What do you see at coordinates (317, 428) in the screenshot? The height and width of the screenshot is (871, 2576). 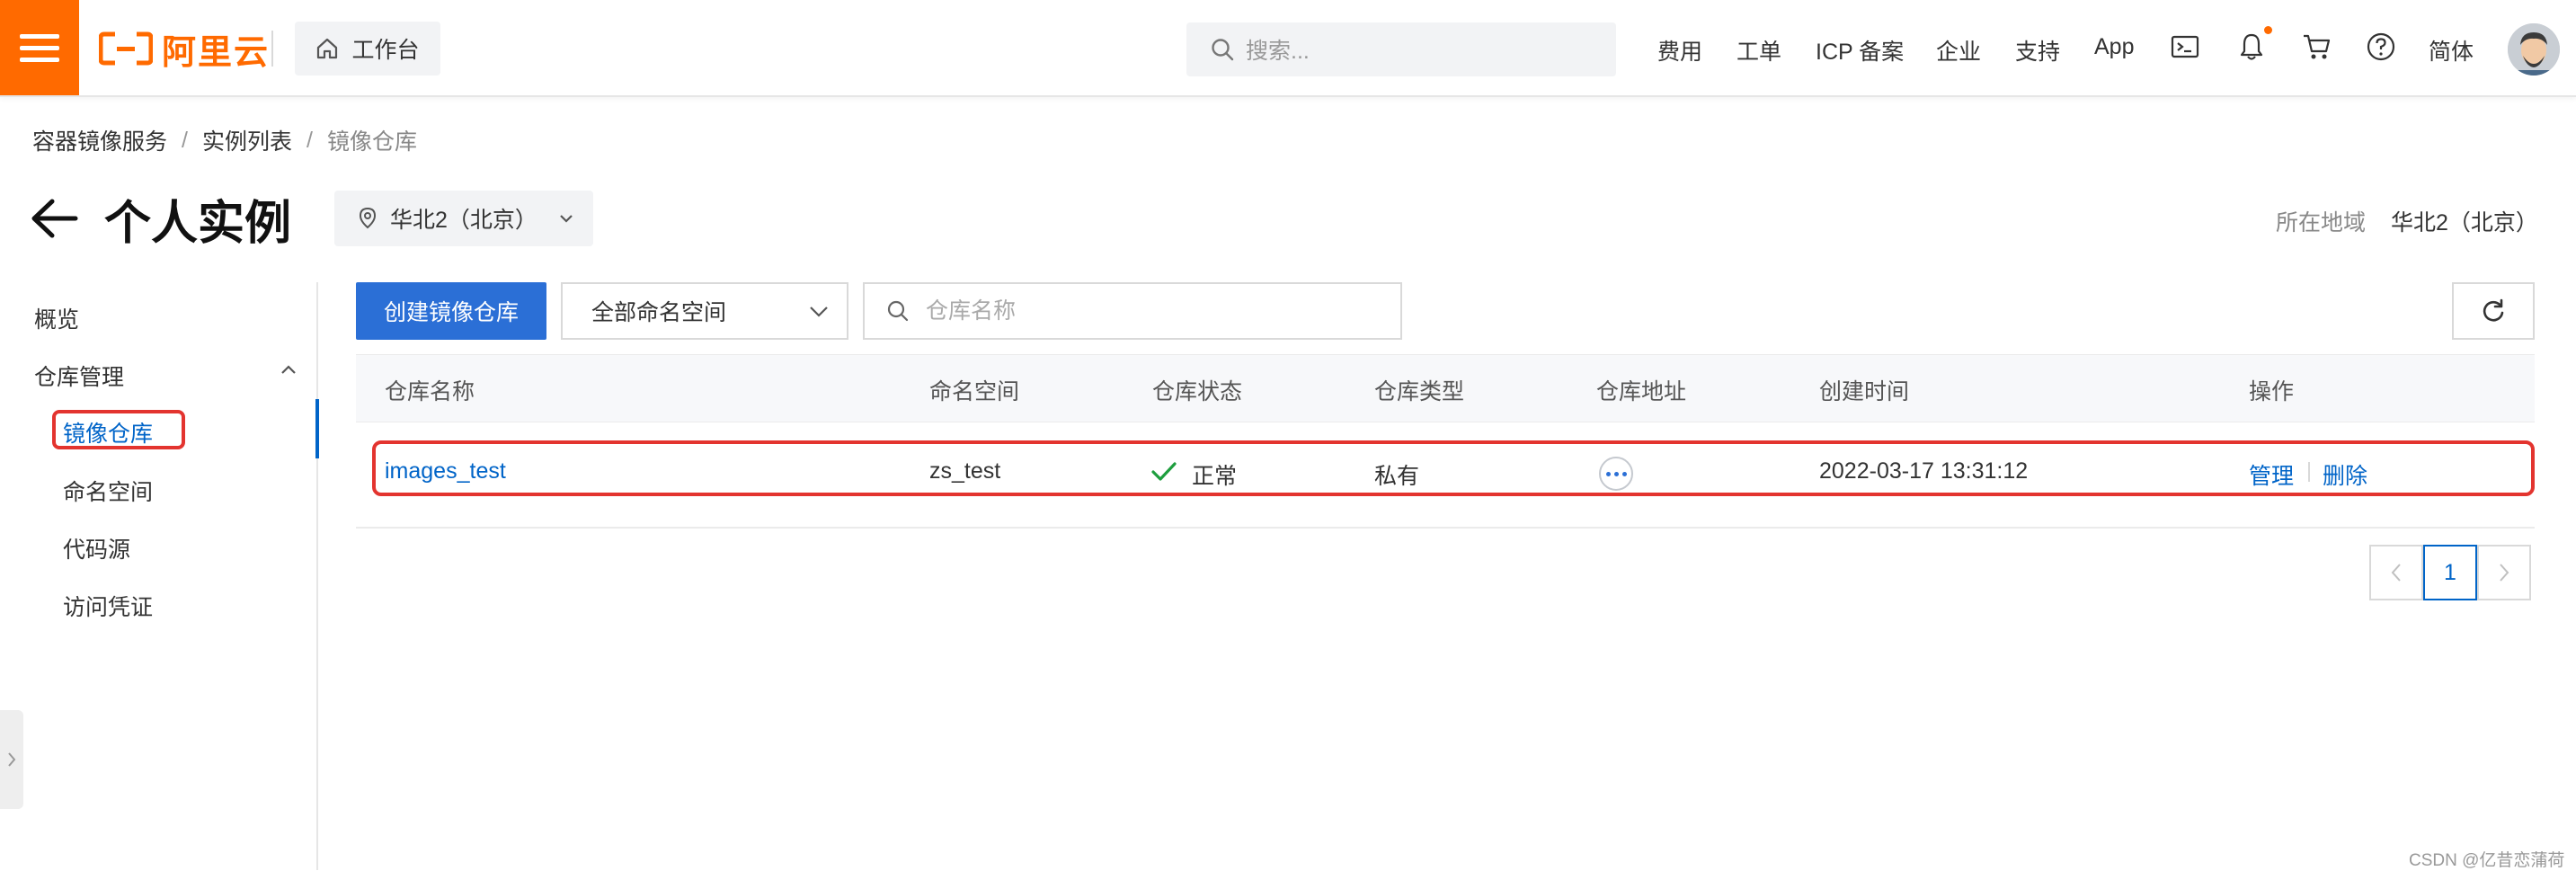 I see `sidebar-active-indicator` at bounding box center [317, 428].